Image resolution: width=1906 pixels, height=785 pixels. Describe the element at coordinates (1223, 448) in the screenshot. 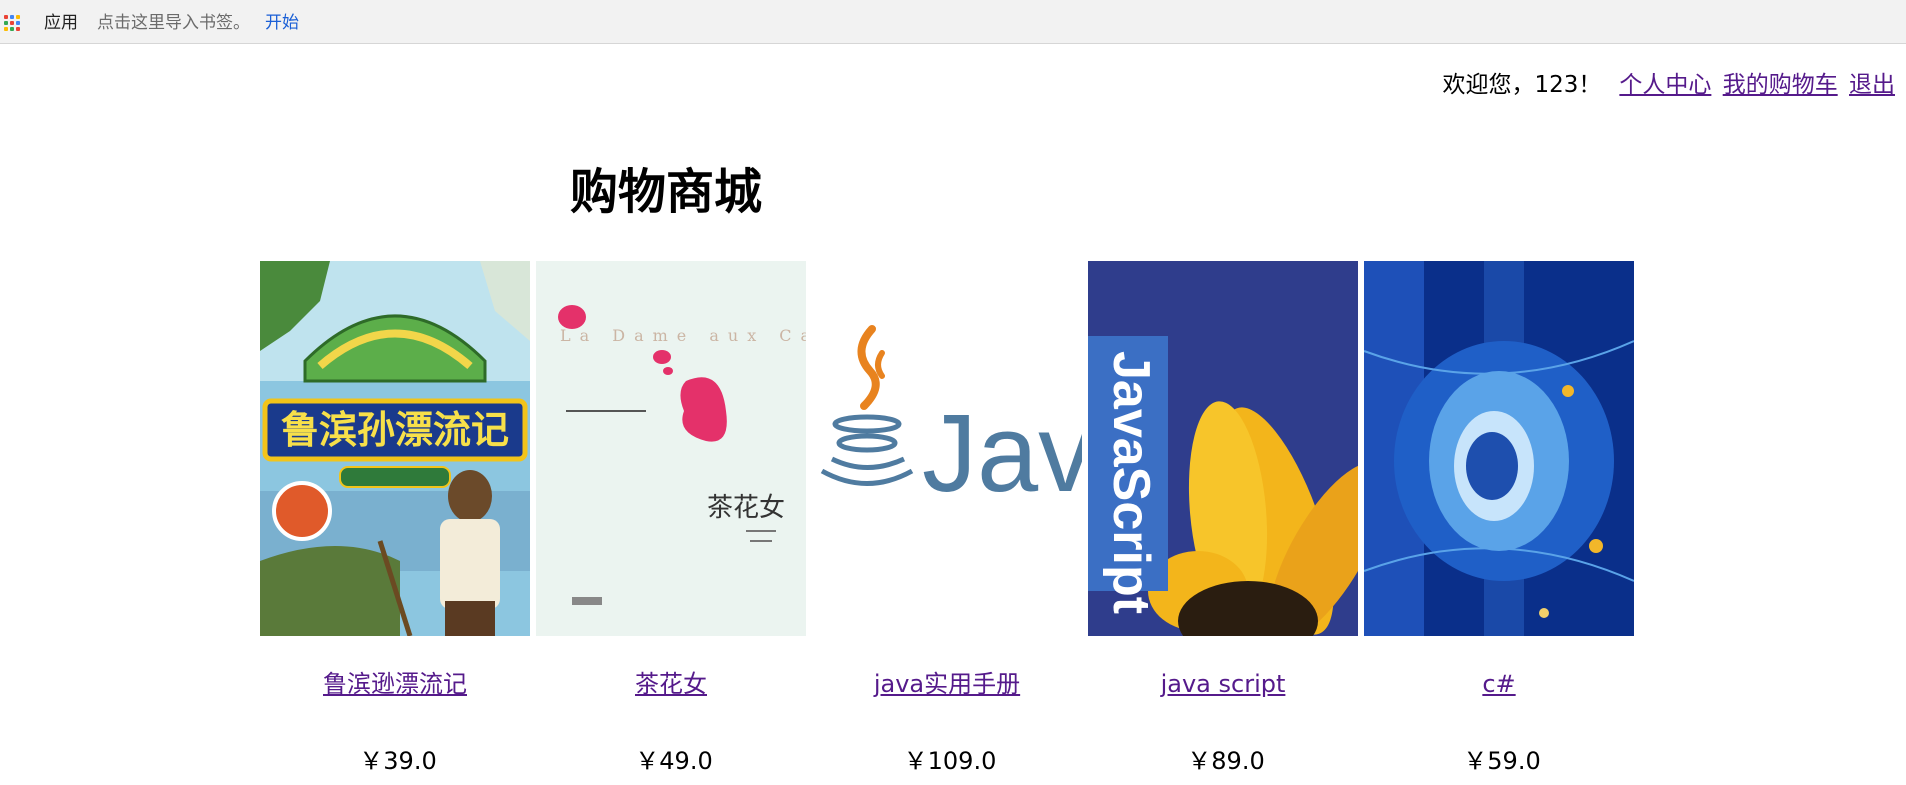

I see `javascript-book-cover: JavaScript` at that location.